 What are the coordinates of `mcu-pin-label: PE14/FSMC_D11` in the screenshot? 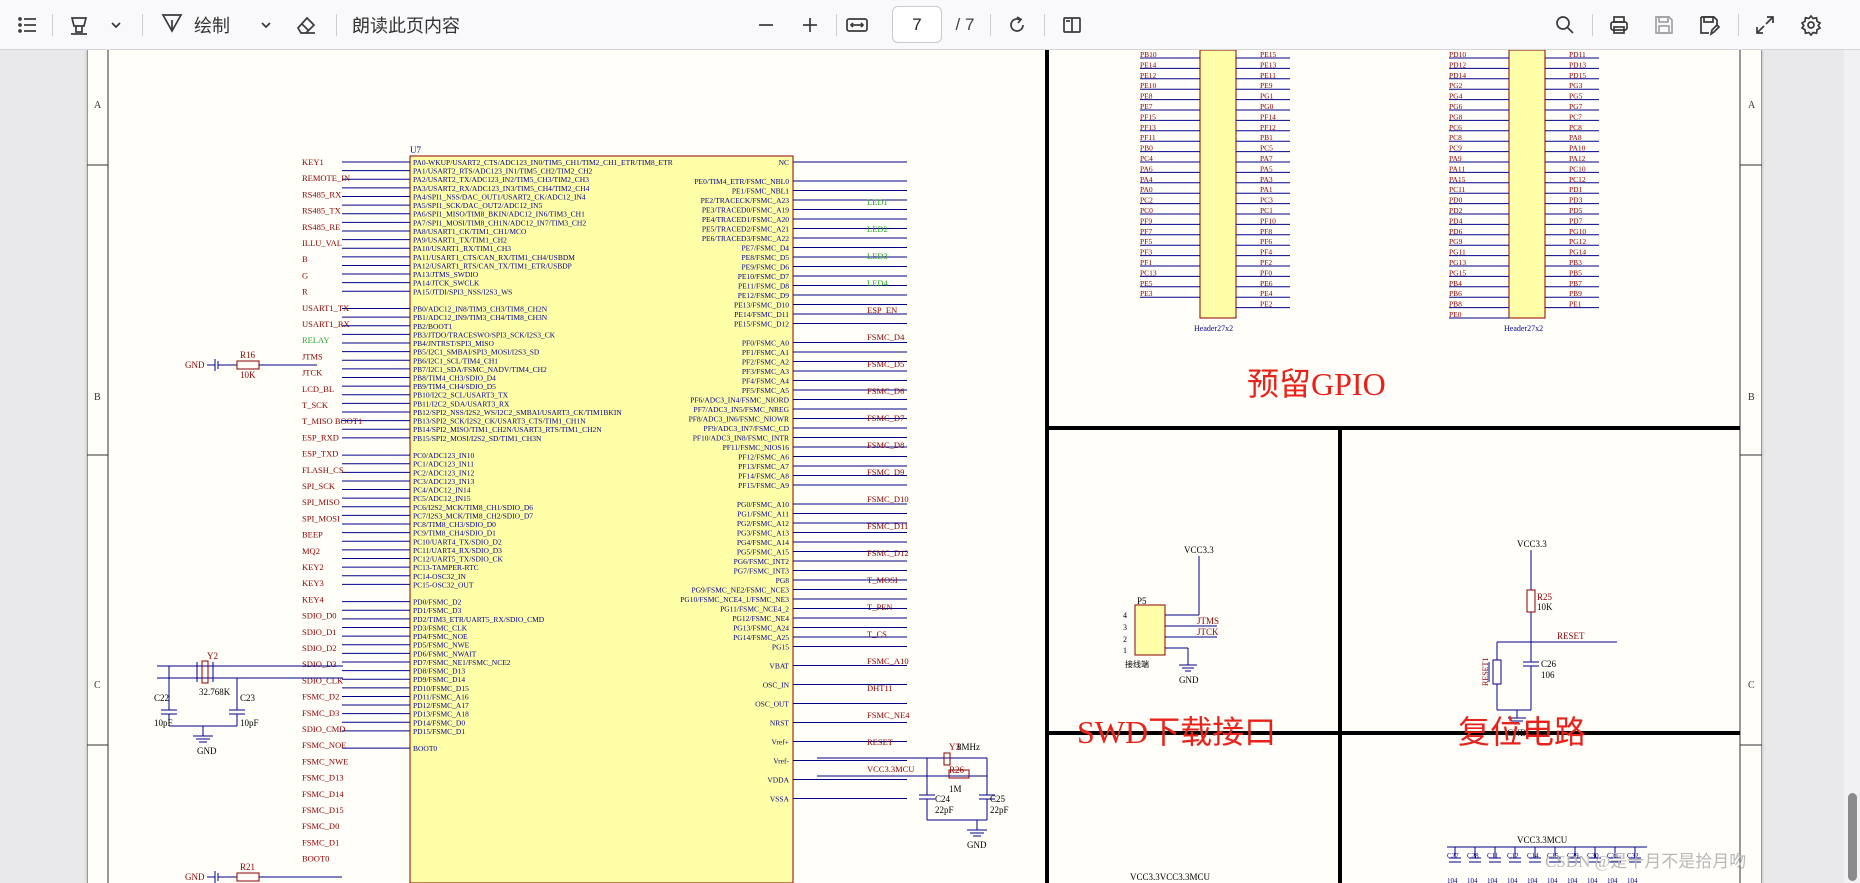 It's located at (761, 314).